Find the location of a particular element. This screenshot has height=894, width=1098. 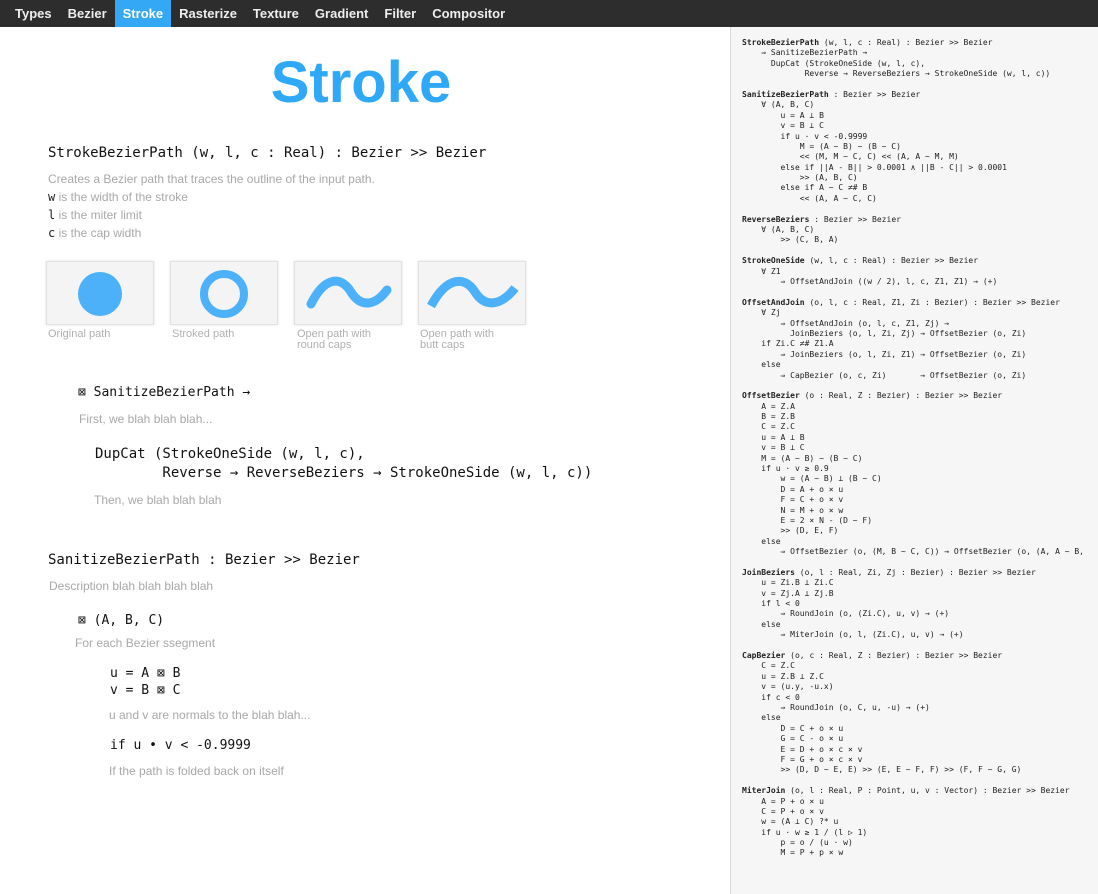

code-line: ⇒ RoundJoin (o, (Zi.C), u, v) → (+) is located at coordinates (913, 614).